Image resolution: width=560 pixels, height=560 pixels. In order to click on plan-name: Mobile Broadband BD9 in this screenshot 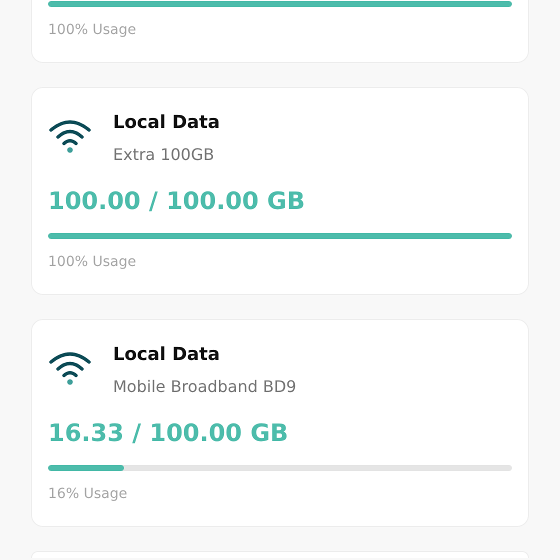, I will do `click(204, 387)`.